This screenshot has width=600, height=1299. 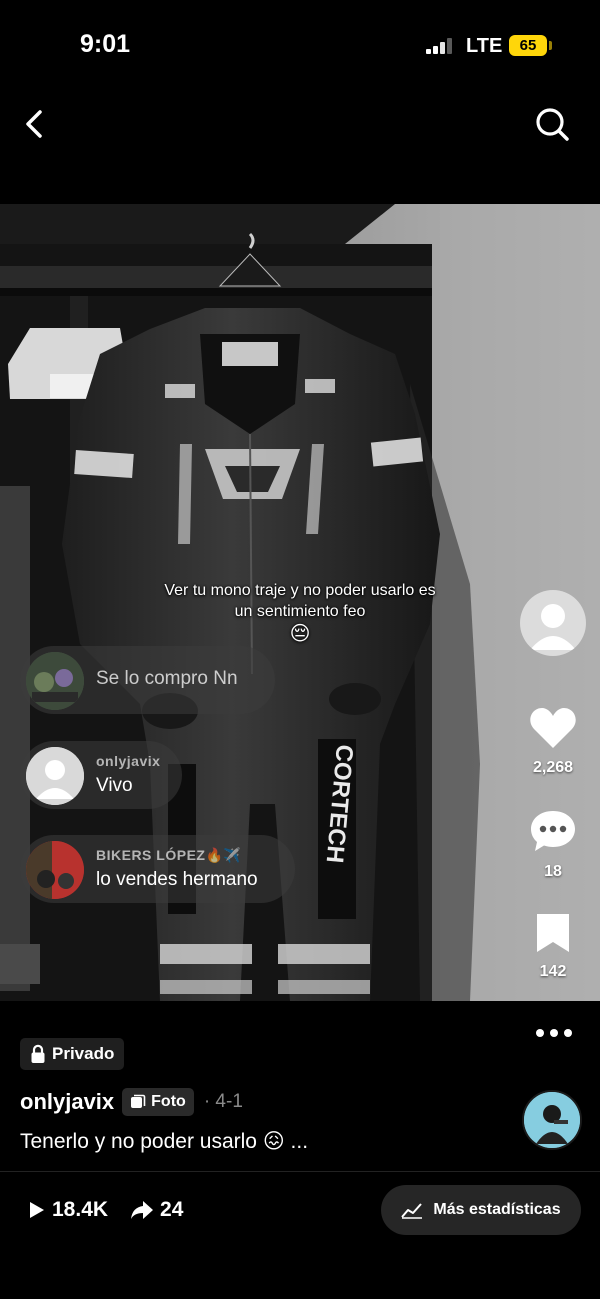 I want to click on more-options-button, so click(x=554, y=1033).